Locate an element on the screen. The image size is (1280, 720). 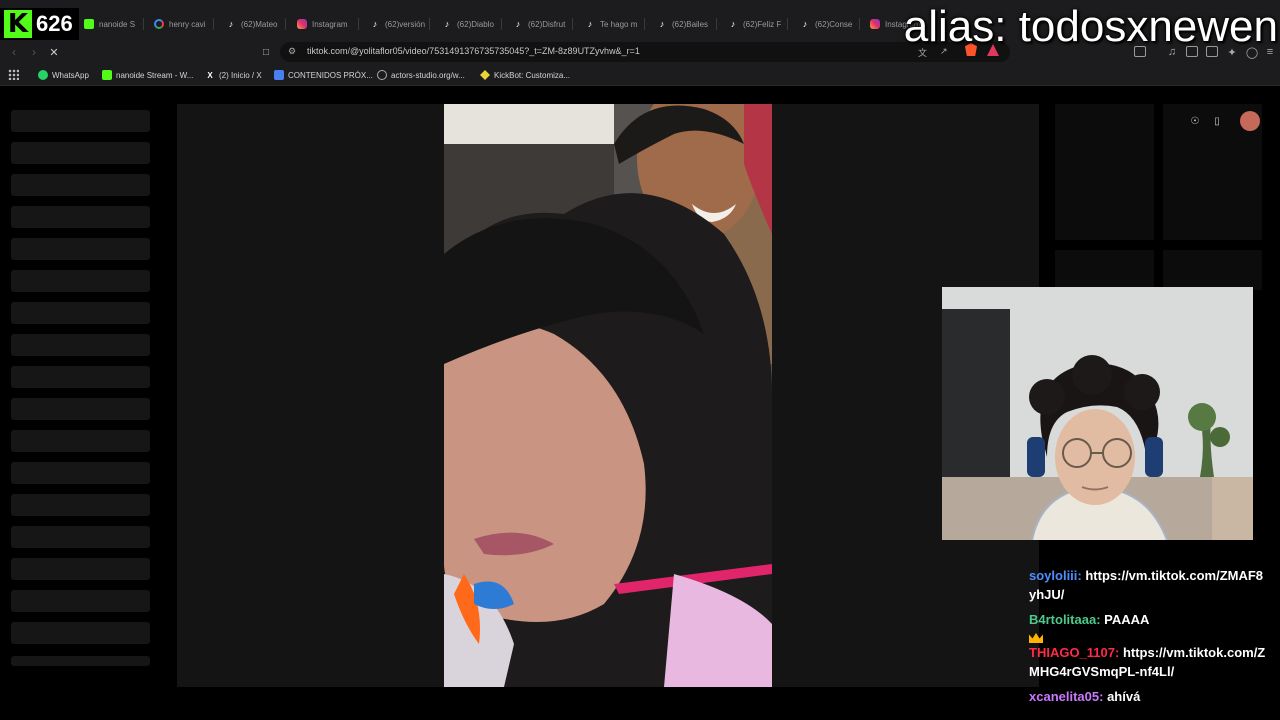
chat-text: ahívá is located at coordinates (1124, 696).